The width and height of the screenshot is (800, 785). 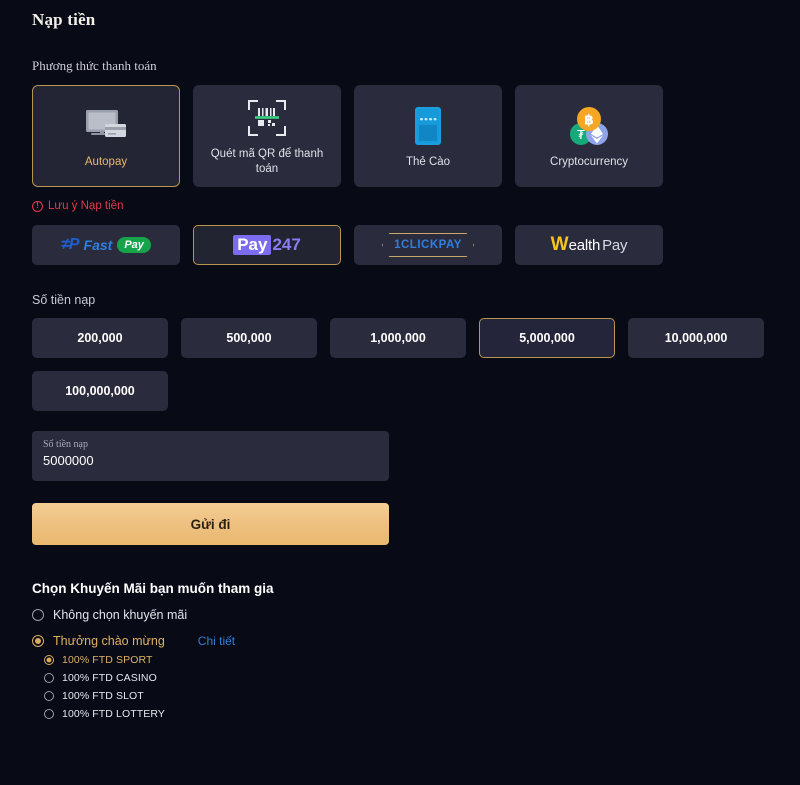 What do you see at coordinates (584, 245) in the screenshot?
I see `wealthpay-word-ealth: ealth` at bounding box center [584, 245].